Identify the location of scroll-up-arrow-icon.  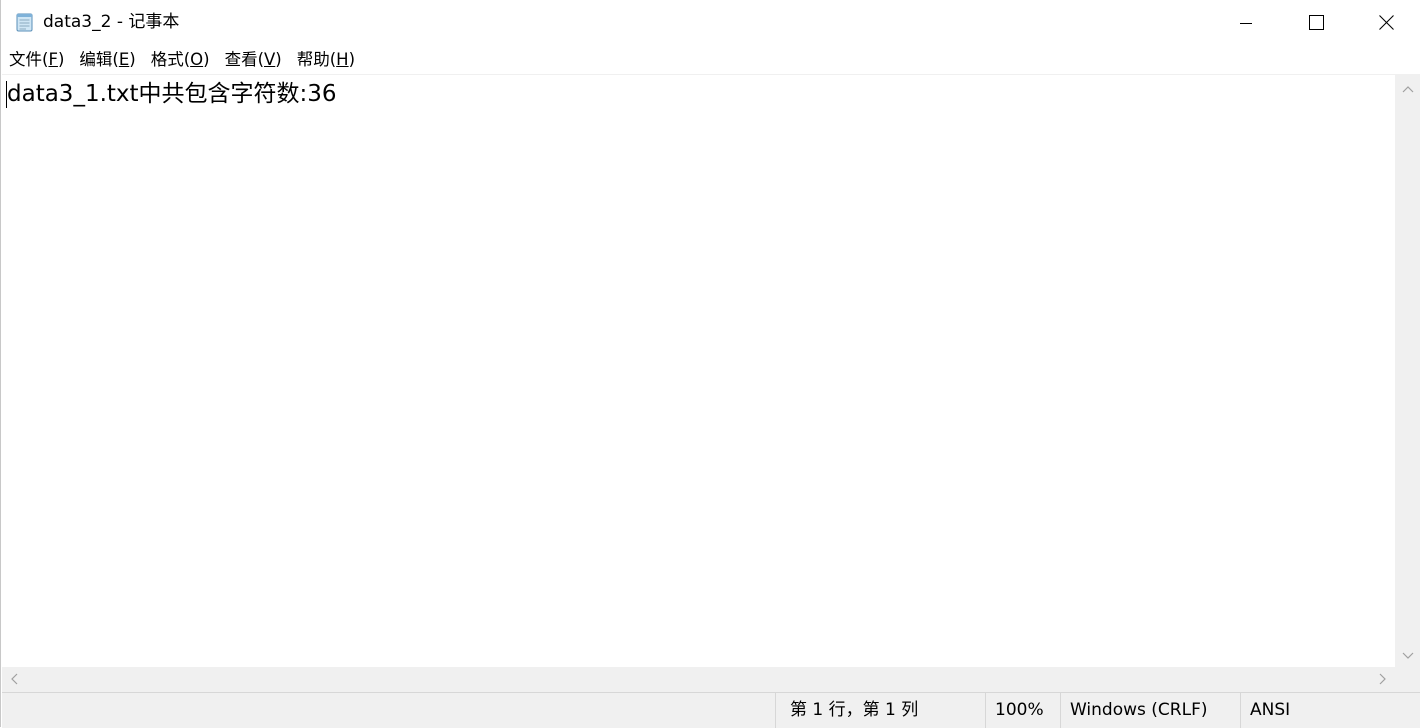
(1408, 87).